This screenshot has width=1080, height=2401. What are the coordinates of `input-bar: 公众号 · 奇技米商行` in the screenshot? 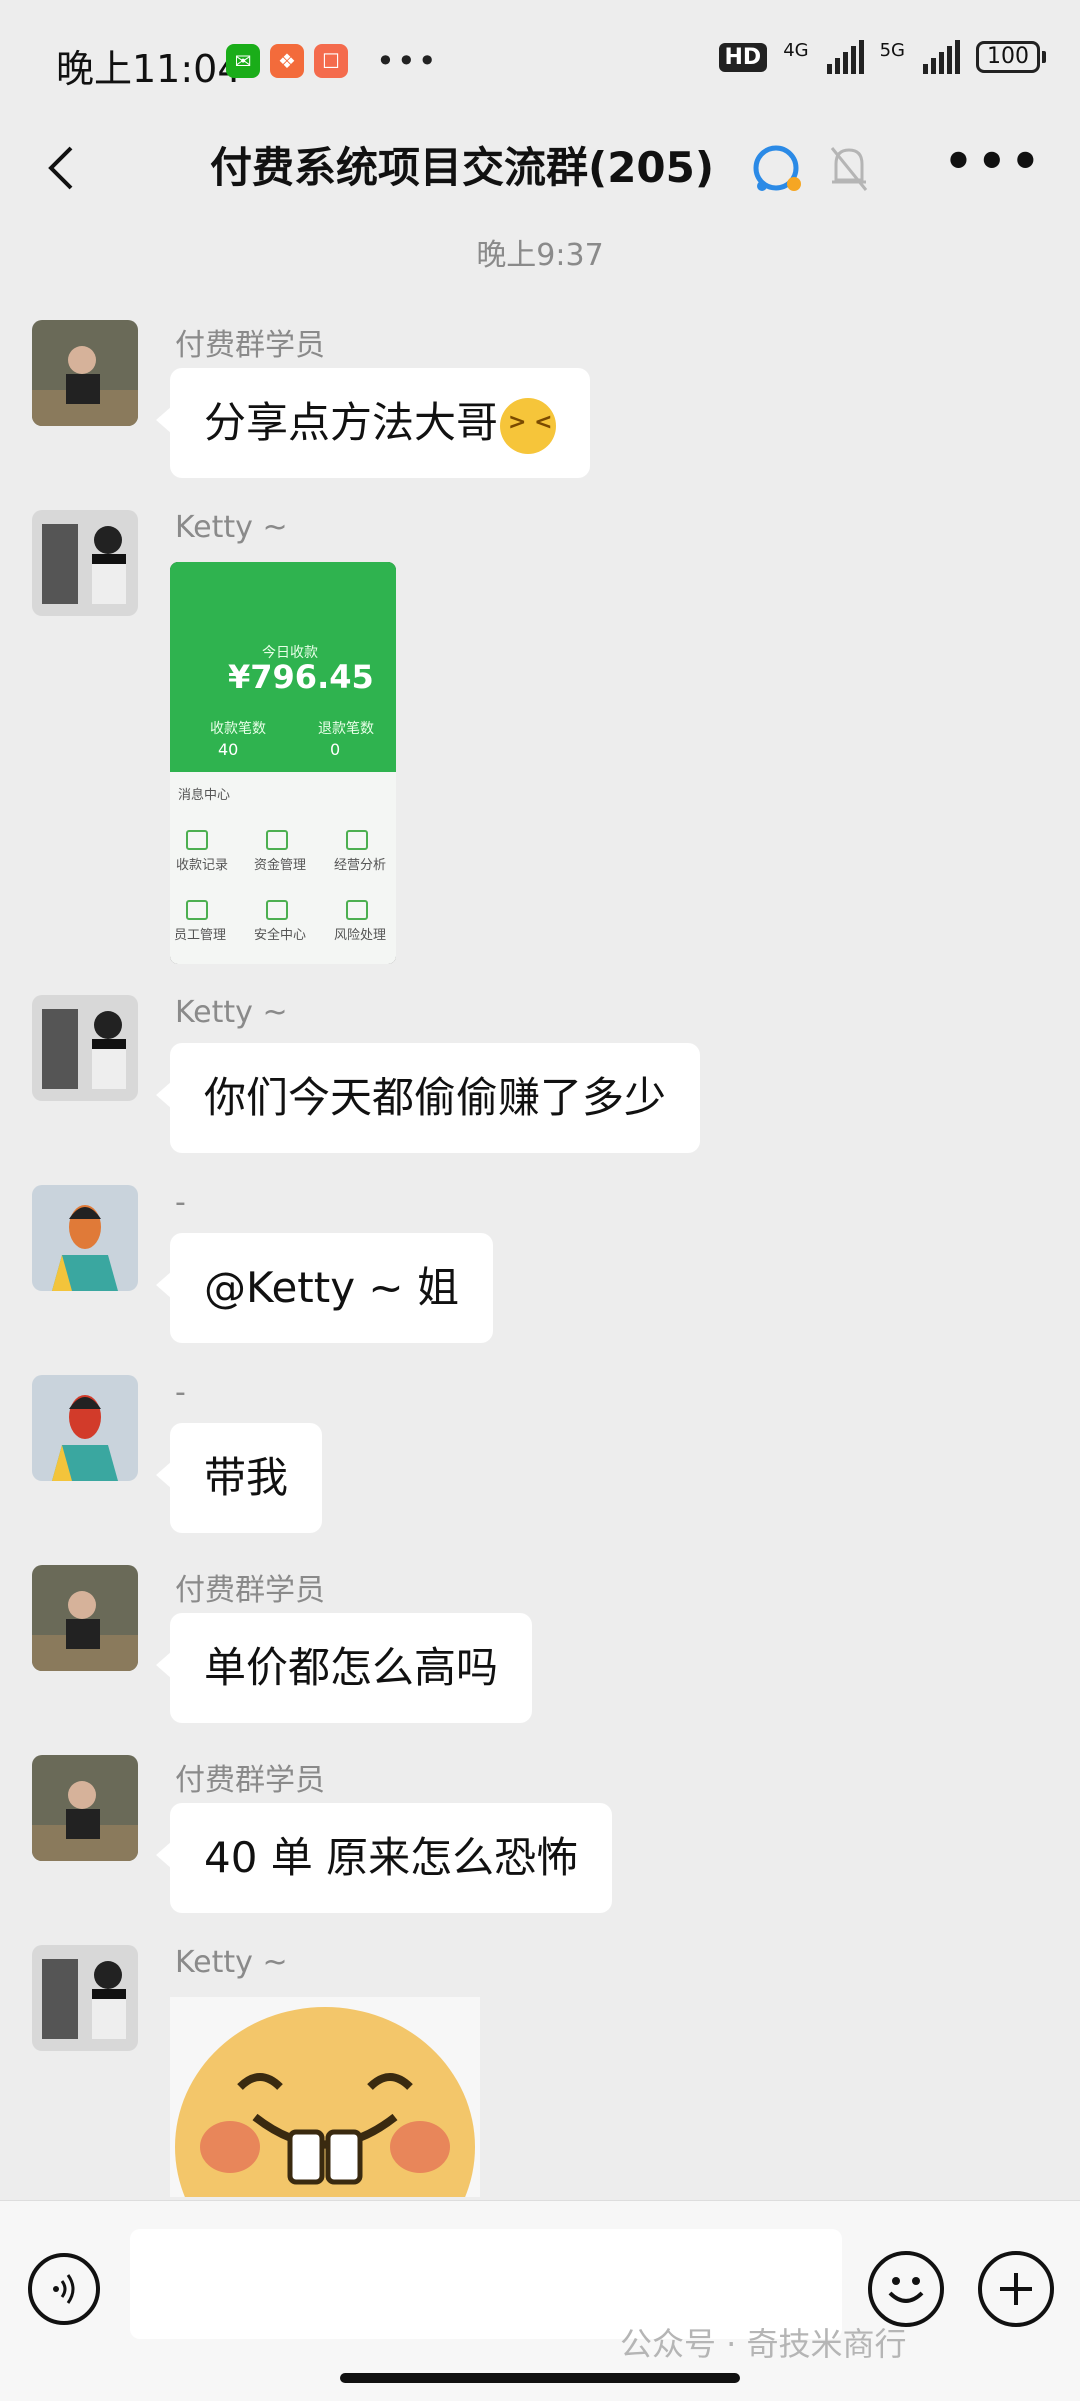 It's located at (540, 2300).